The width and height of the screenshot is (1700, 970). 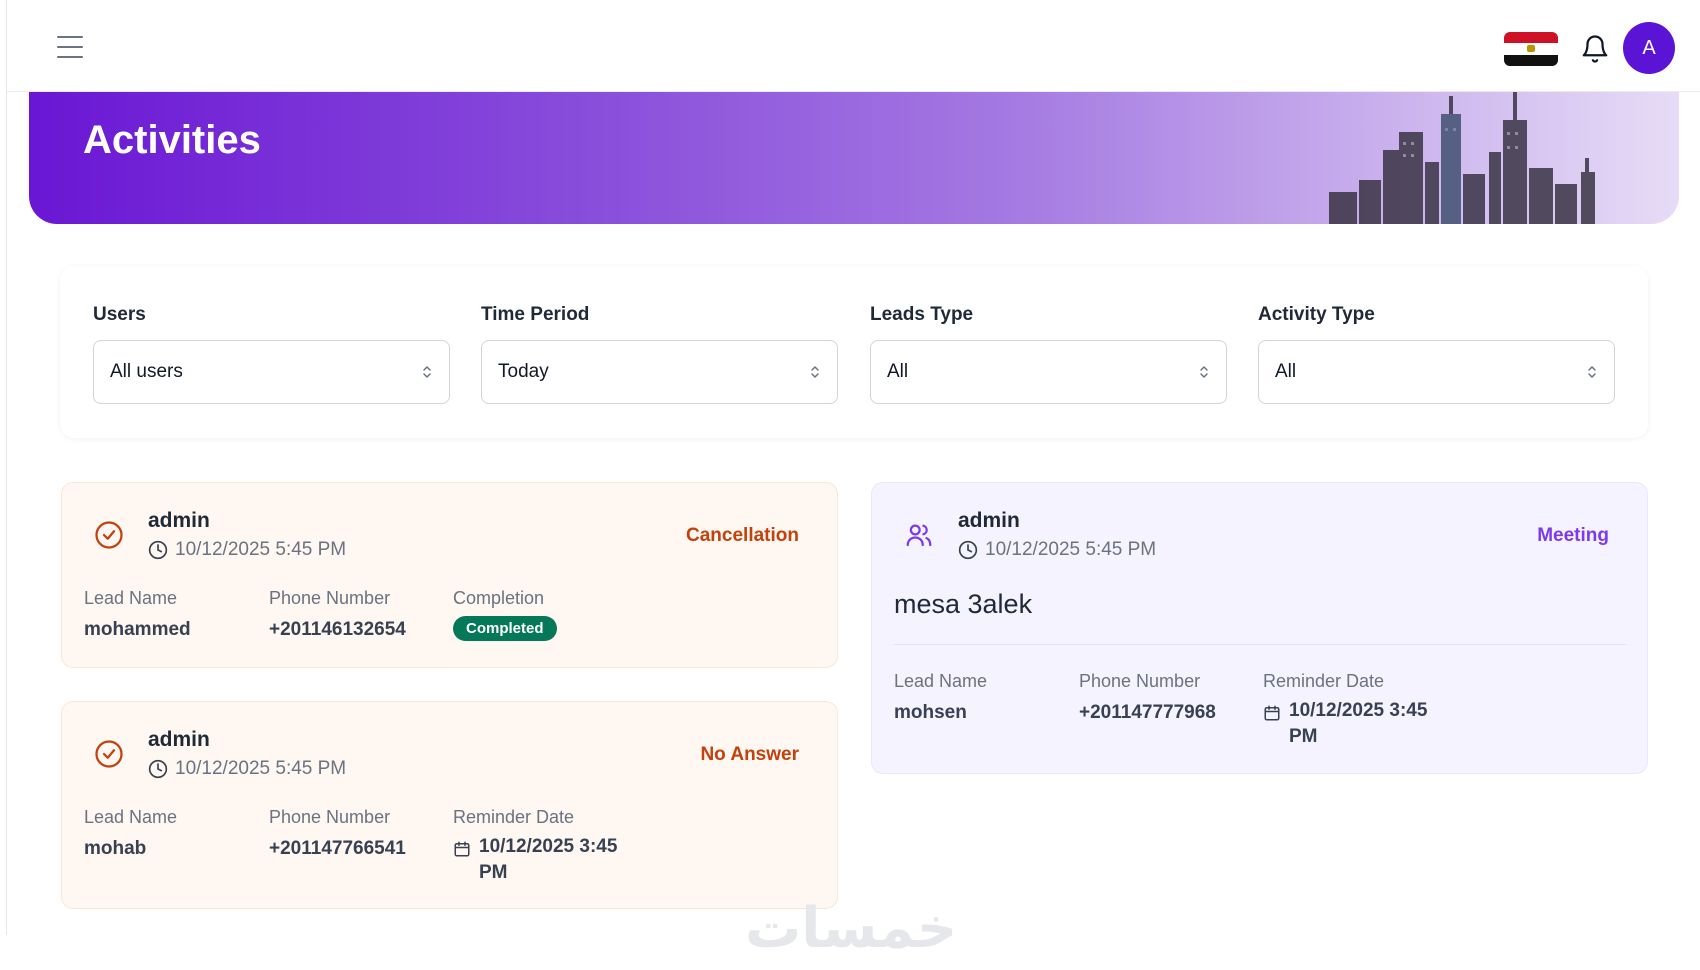 What do you see at coordinates (1462, 158) in the screenshot?
I see `city-skyline-image` at bounding box center [1462, 158].